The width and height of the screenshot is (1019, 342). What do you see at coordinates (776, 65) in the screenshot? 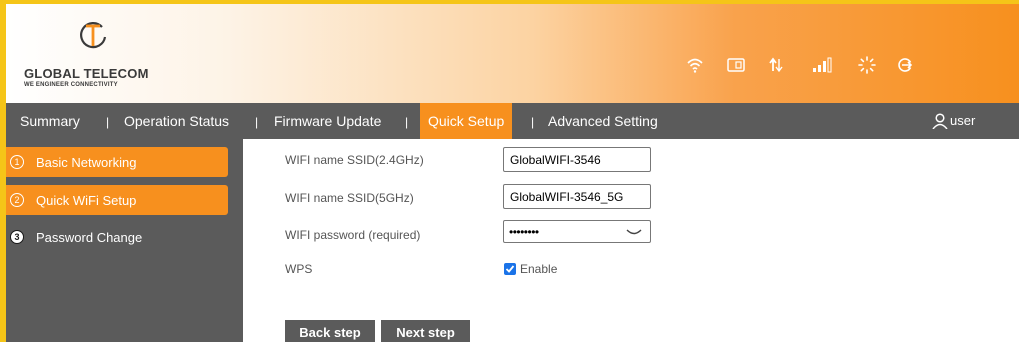
I see `data-transfer-icon` at bounding box center [776, 65].